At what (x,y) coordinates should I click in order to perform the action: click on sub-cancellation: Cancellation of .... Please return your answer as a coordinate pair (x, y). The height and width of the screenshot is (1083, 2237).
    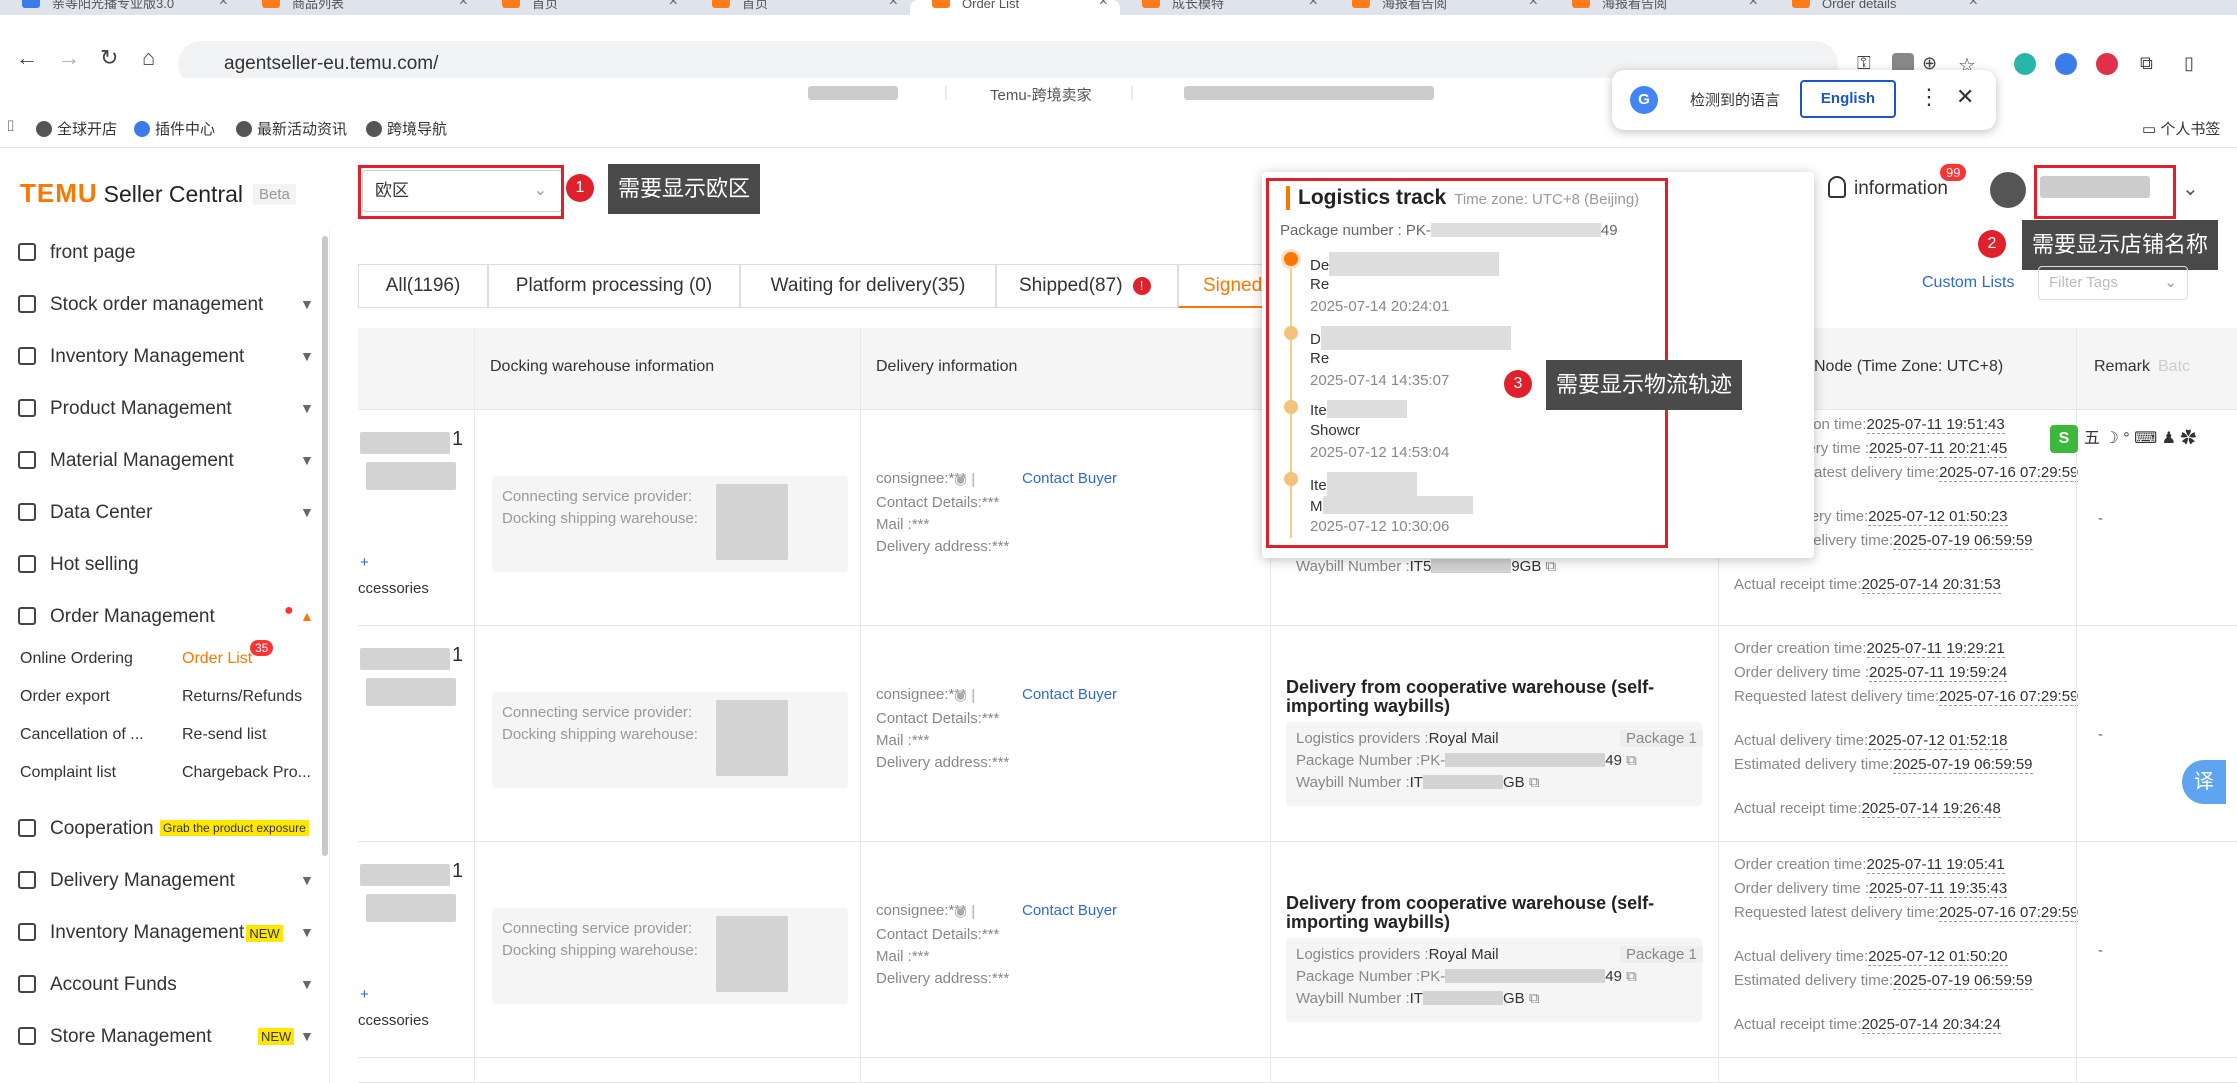
    Looking at the image, I should click on (82, 735).